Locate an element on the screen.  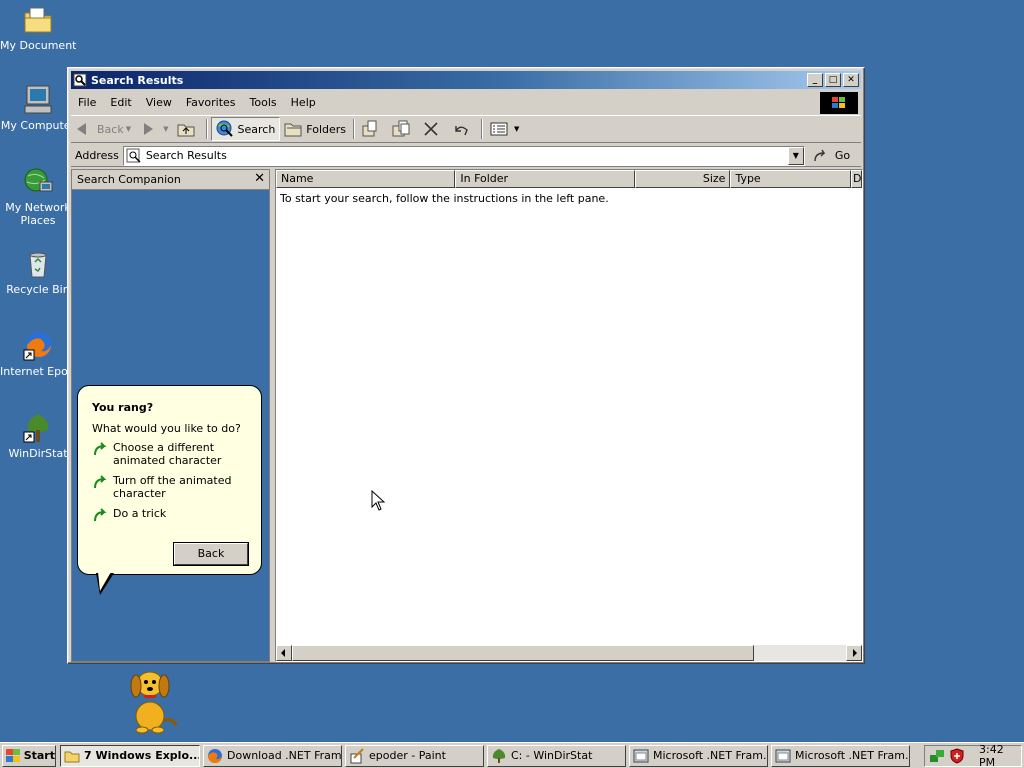
back-button: Back ▼ is located at coordinates (103, 129).